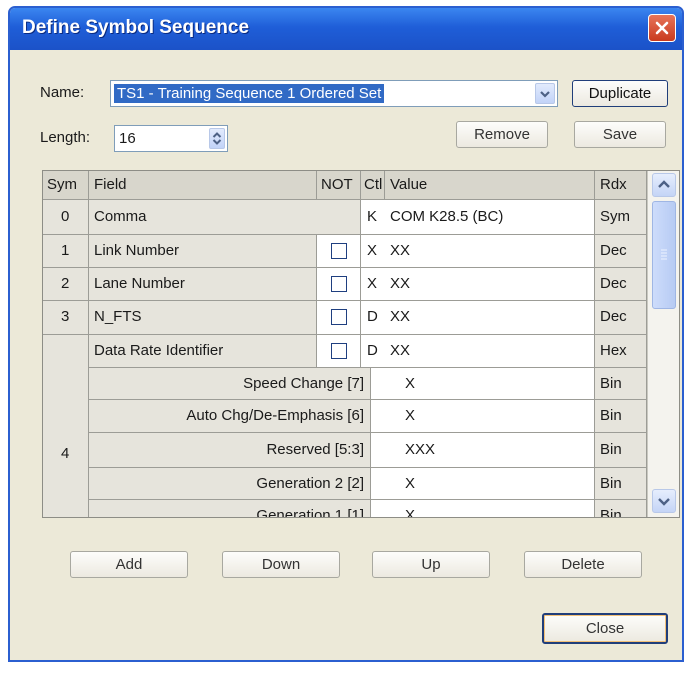 The image size is (696, 674). What do you see at coordinates (373, 284) in the screenshot?
I see `row-ctl-2: X` at bounding box center [373, 284].